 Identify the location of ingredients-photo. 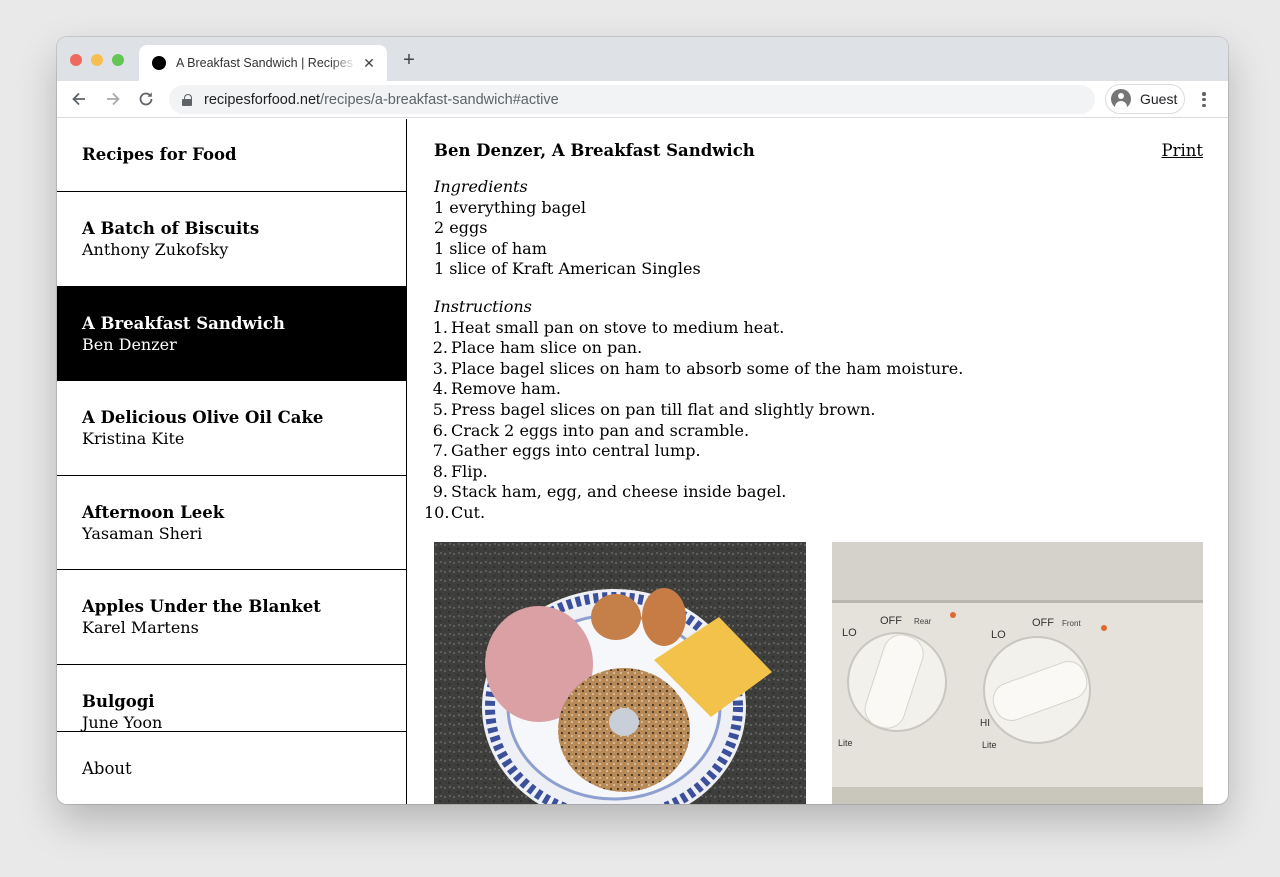
(620, 673).